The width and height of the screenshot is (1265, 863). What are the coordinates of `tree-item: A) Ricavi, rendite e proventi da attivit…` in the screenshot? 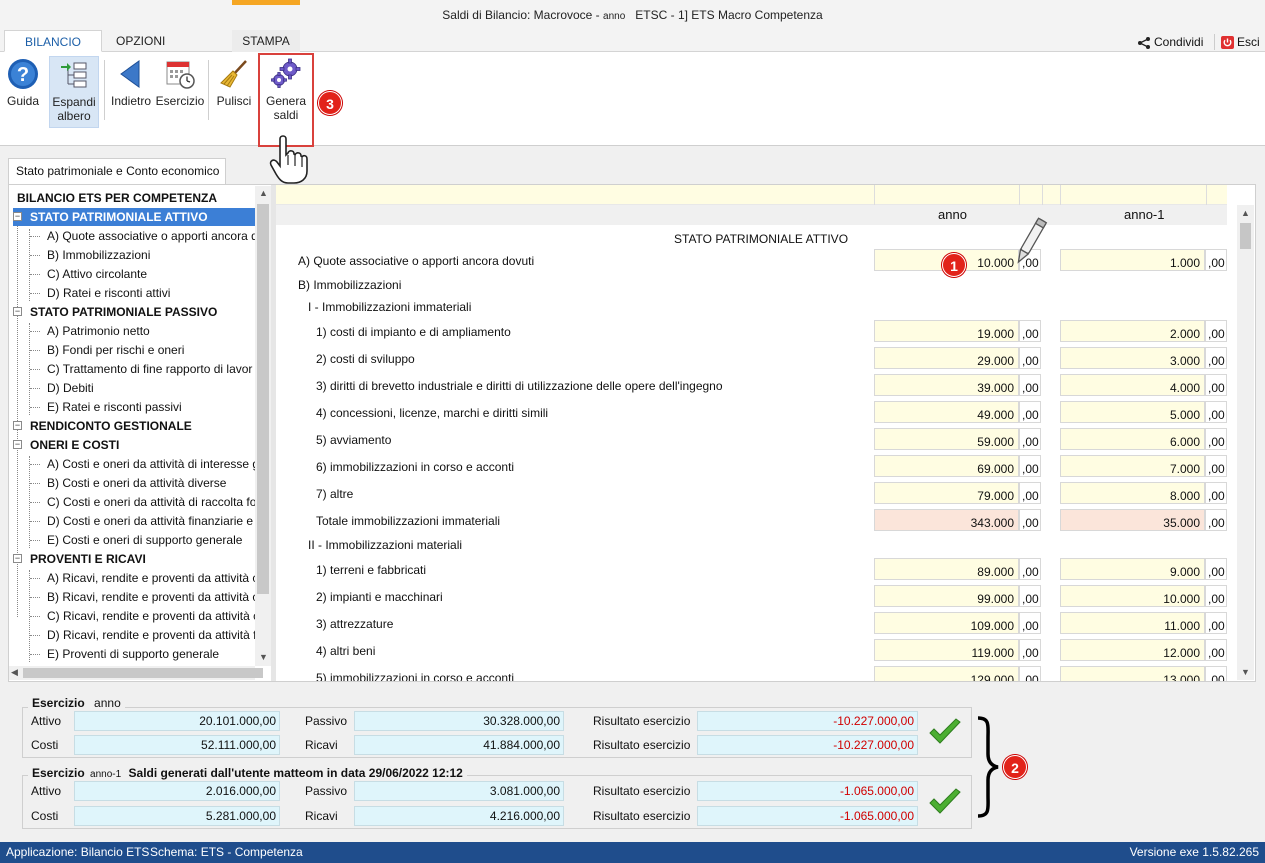 It's located at (143, 578).